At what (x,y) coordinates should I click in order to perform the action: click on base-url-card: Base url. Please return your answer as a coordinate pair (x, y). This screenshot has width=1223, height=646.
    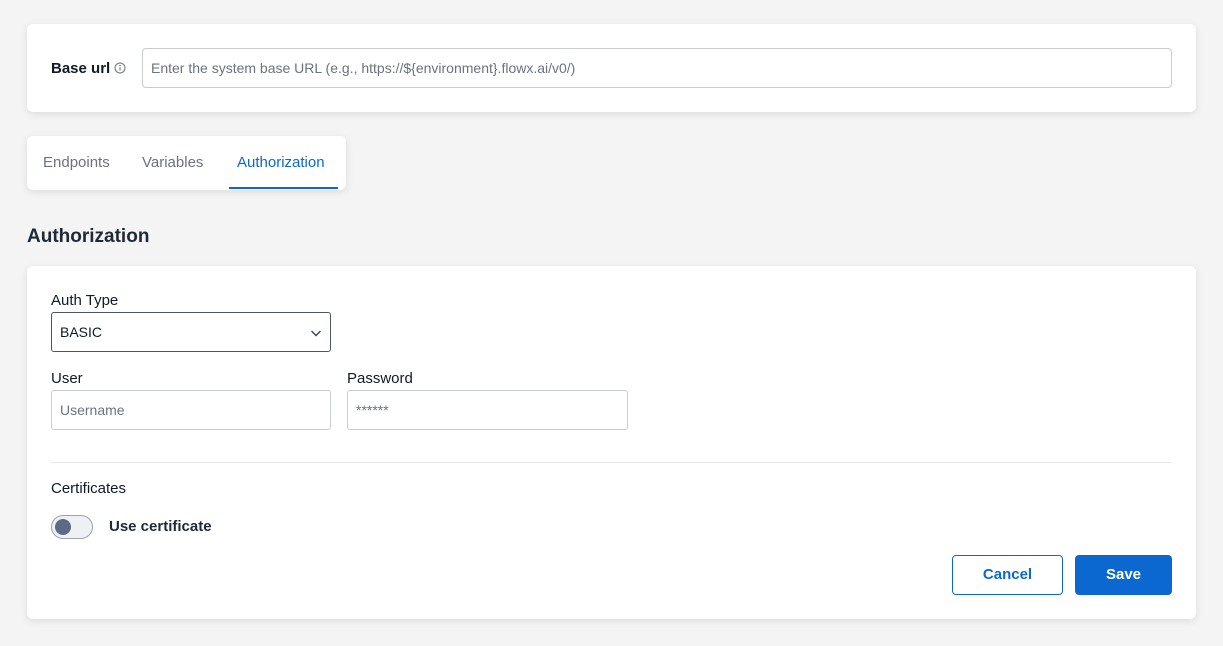
    Looking at the image, I should click on (611, 68).